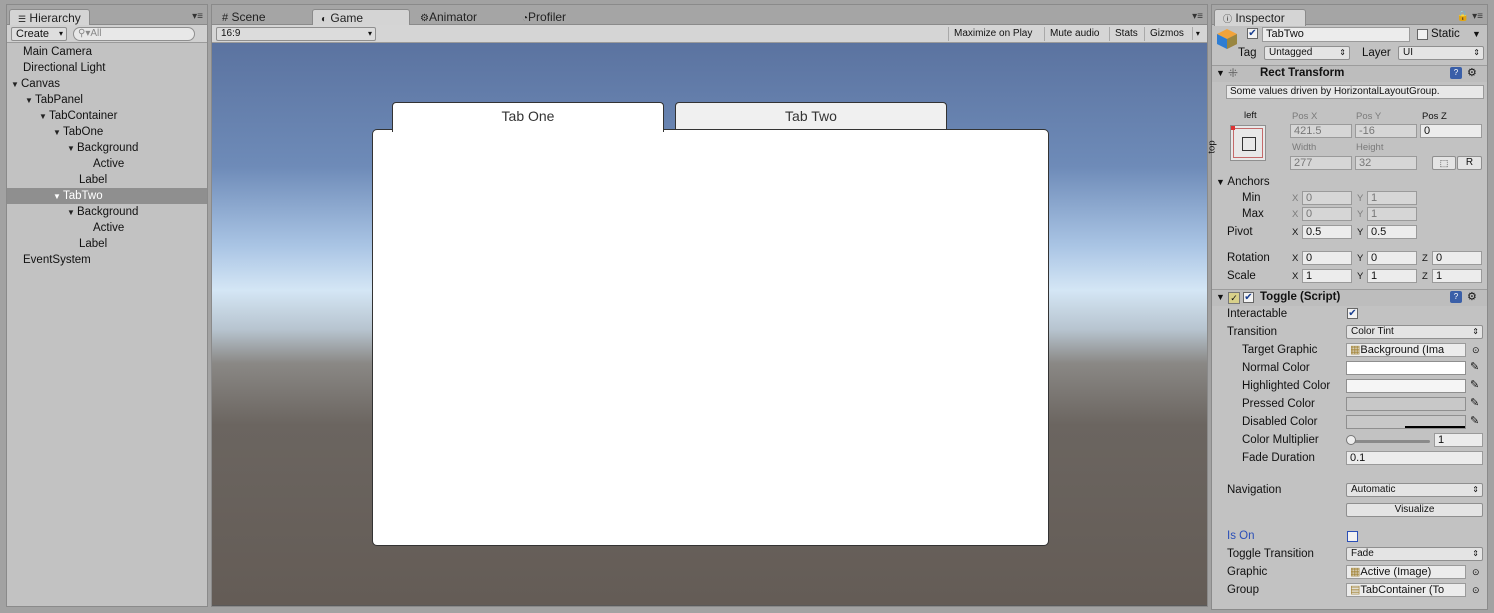 This screenshot has width=1494, height=613. What do you see at coordinates (1406, 386) in the screenshot?
I see `highlighted-color-swatch` at bounding box center [1406, 386].